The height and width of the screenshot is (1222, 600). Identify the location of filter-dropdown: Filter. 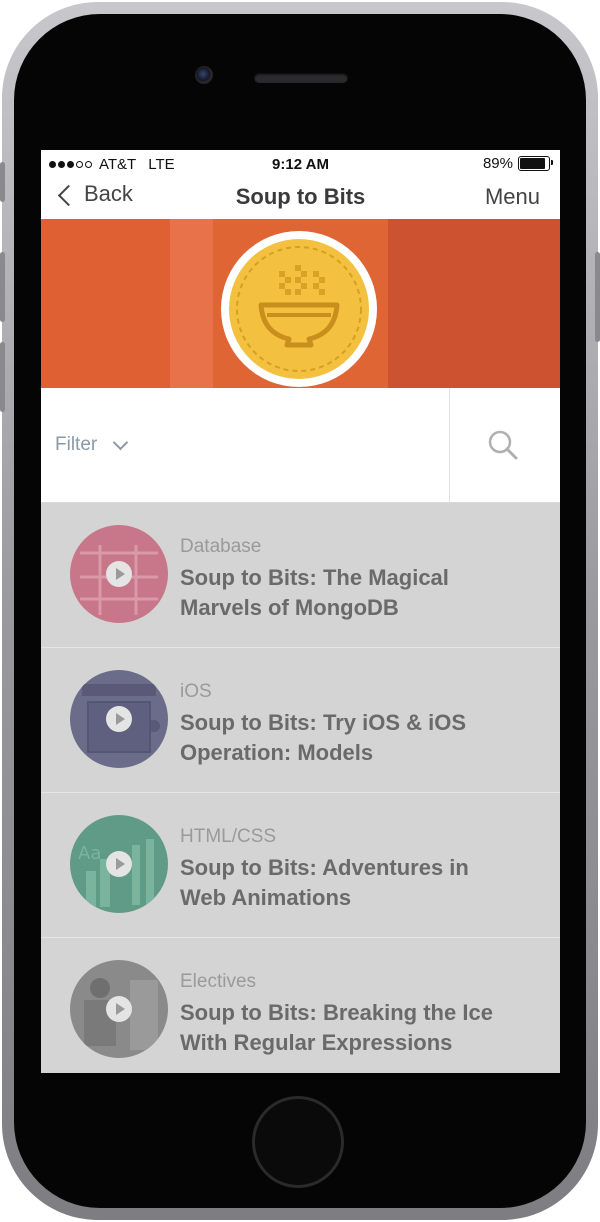
(92, 445).